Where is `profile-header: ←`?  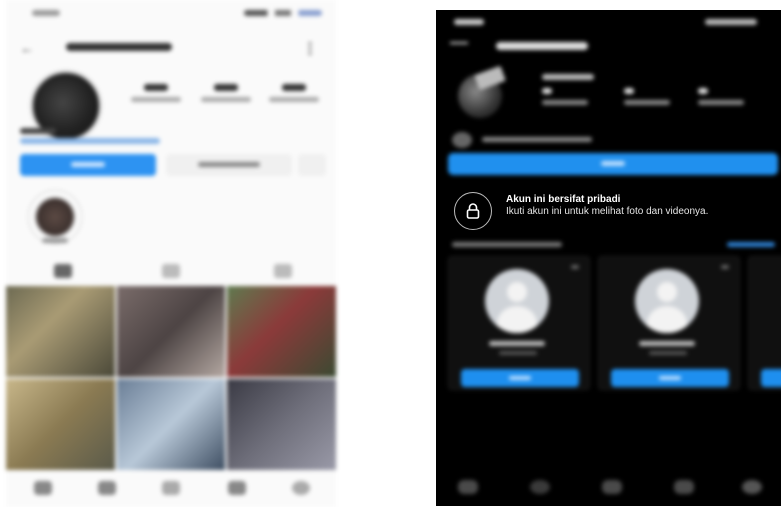 profile-header: ← is located at coordinates (171, 49).